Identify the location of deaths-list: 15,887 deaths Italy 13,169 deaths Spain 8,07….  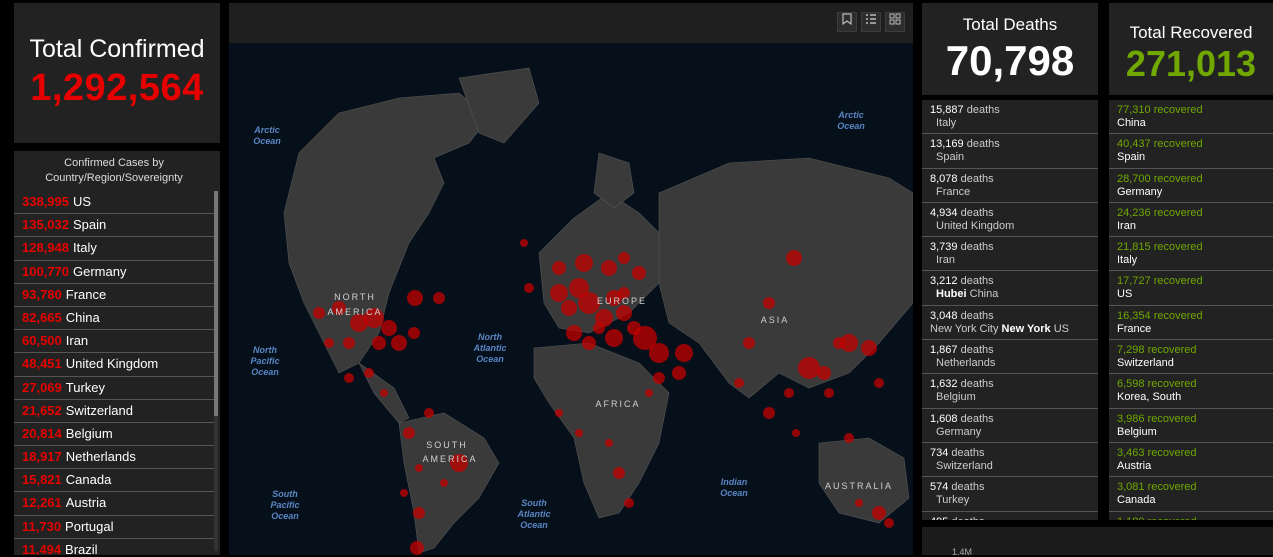
(1010, 310).